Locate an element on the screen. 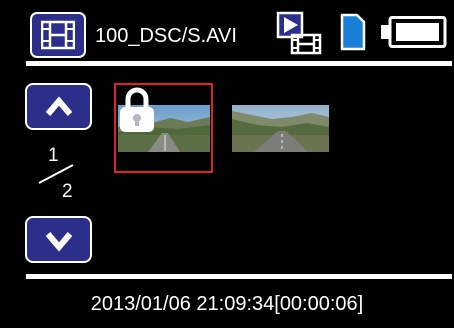 The height and width of the screenshot is (328, 454). page-down-button is located at coordinates (58, 239).